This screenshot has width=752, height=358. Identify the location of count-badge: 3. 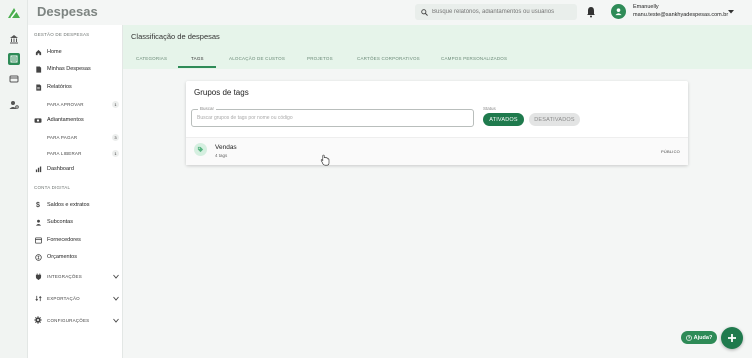
(115, 137).